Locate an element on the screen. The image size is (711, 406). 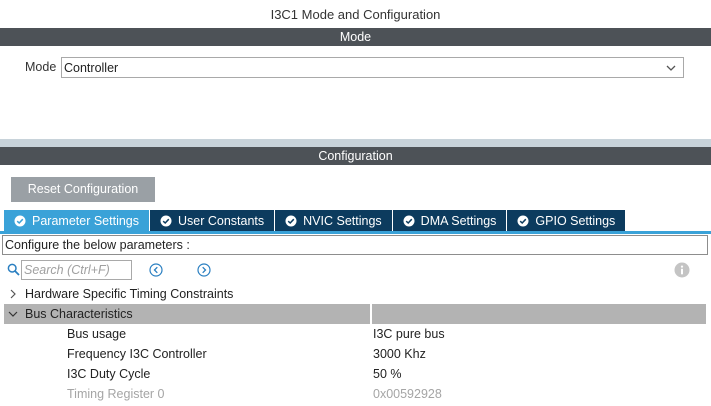
section-divider is located at coordinates (355, 143).